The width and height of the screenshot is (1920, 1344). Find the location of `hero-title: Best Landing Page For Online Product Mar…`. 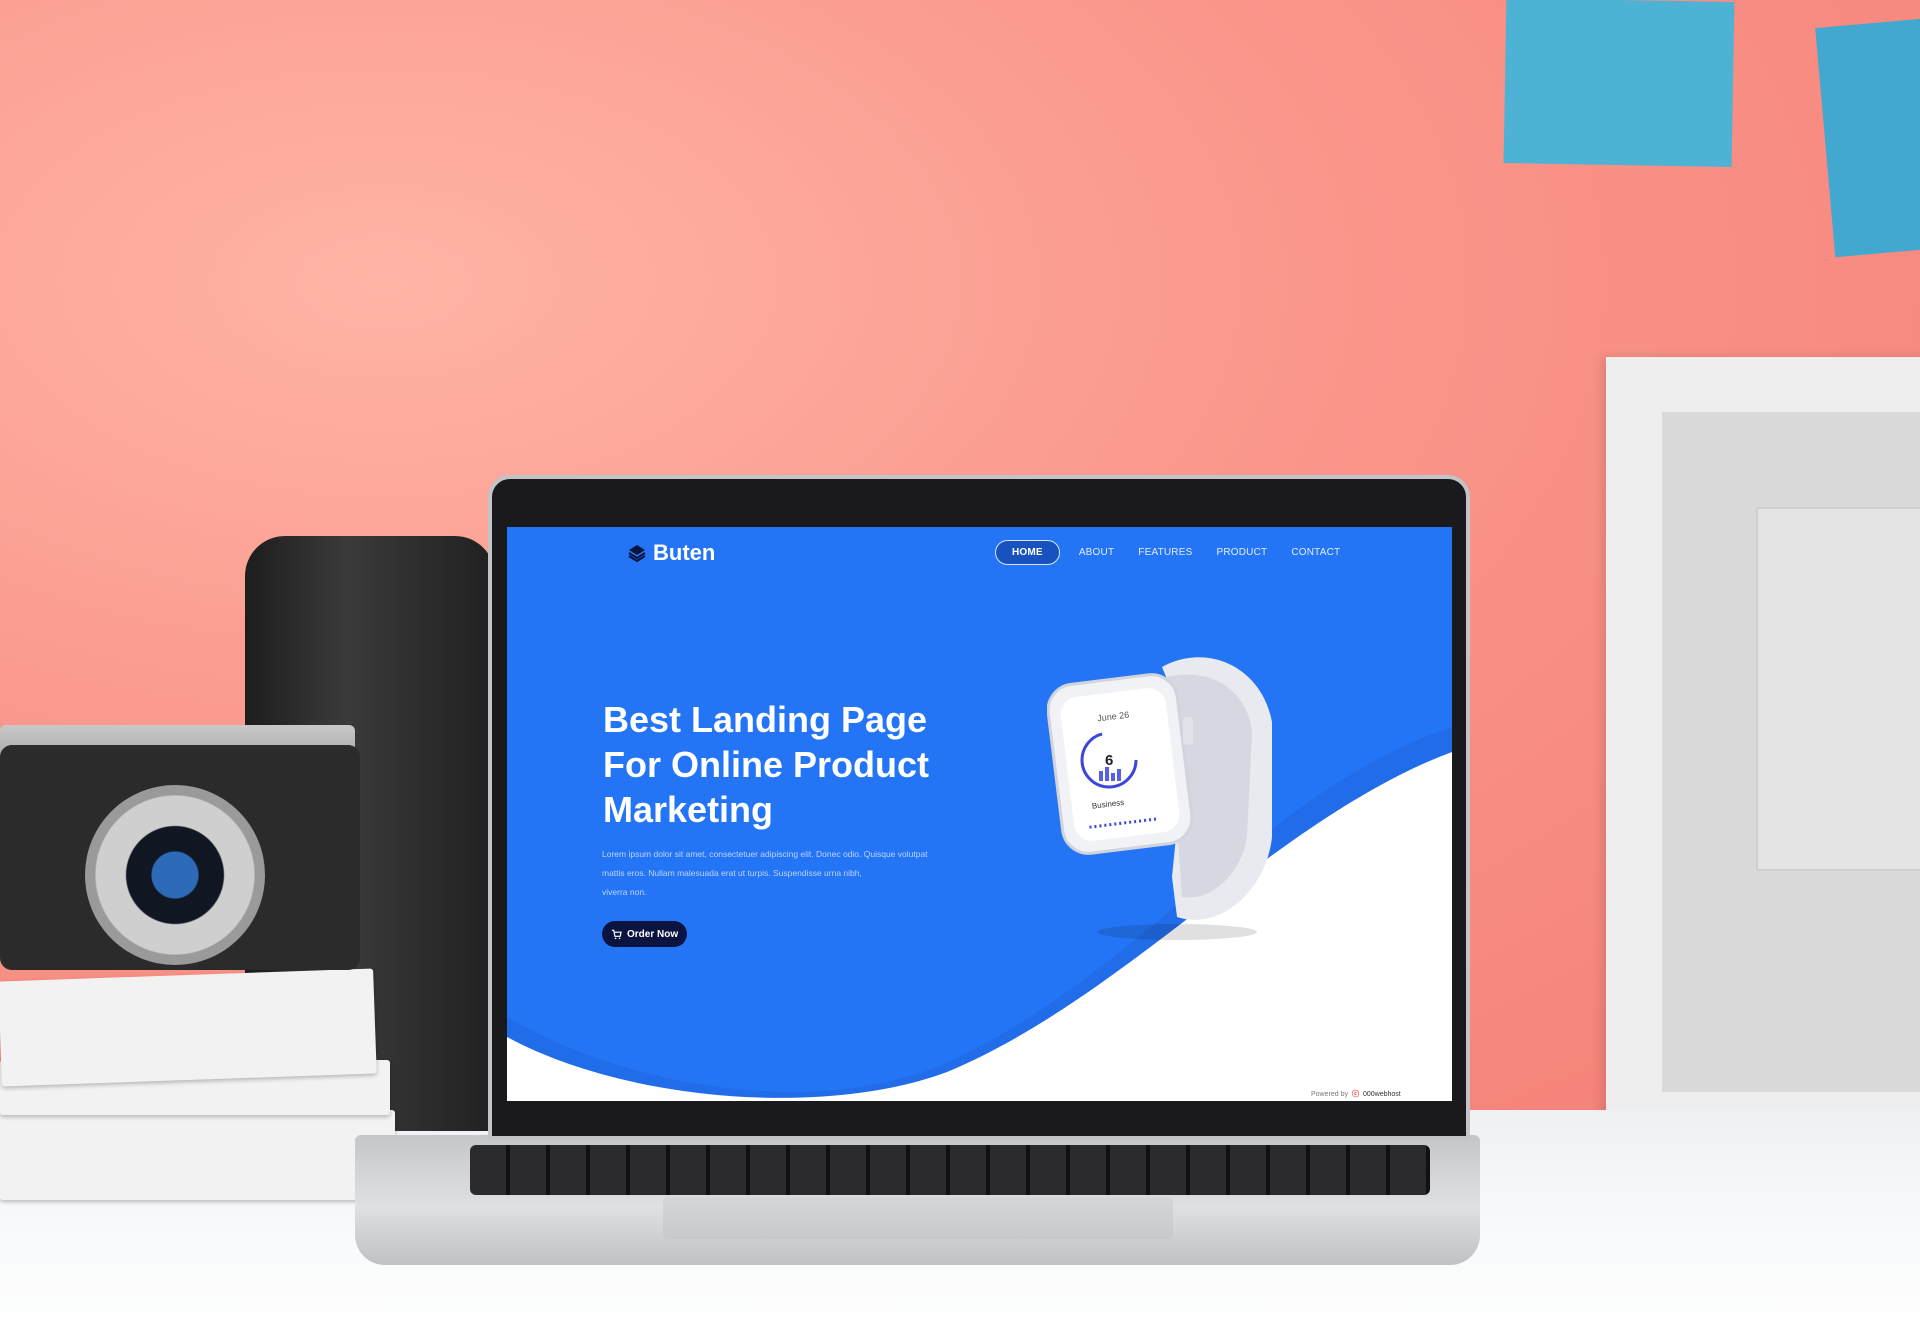

hero-title: Best Landing Page For Online Product Mar… is located at coordinates (798, 764).